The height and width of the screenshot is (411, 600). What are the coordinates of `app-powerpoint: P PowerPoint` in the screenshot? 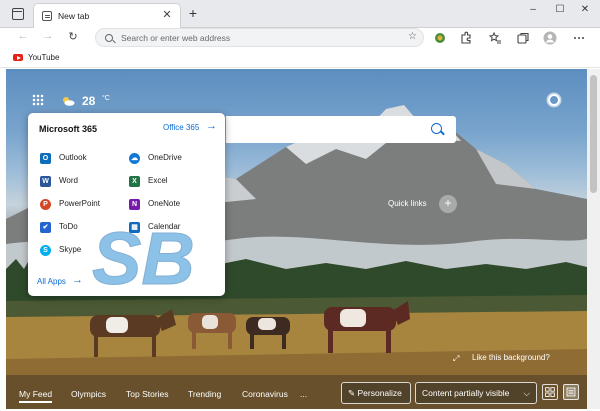 It's located at (82, 206).